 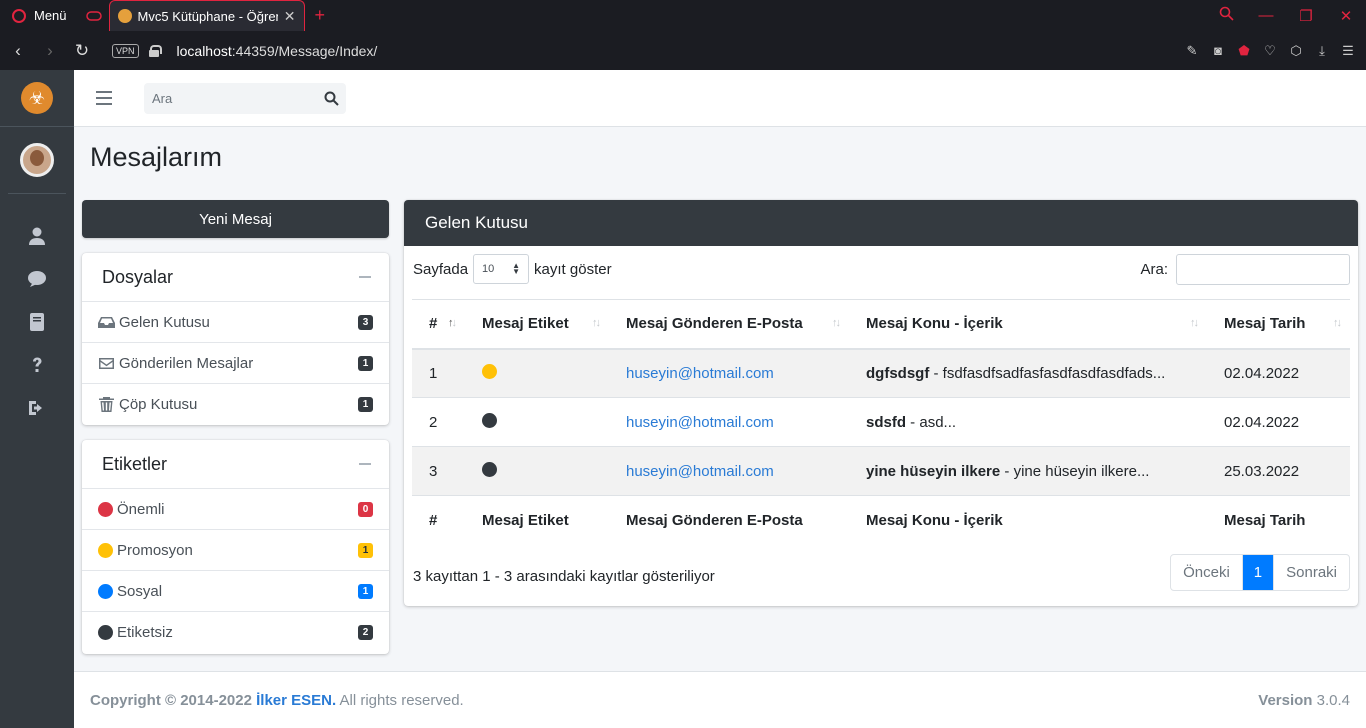 What do you see at coordinates (720, 98) in the screenshot?
I see `main-header` at bounding box center [720, 98].